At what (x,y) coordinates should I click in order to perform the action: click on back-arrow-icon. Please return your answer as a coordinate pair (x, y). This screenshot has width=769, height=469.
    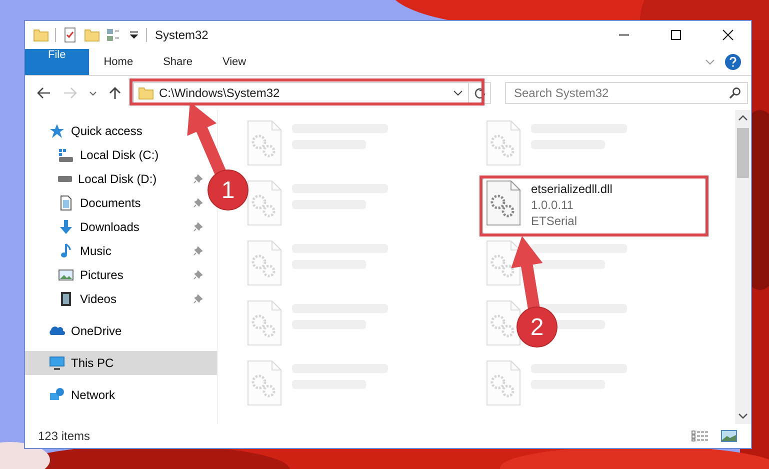
    Looking at the image, I should click on (44, 93).